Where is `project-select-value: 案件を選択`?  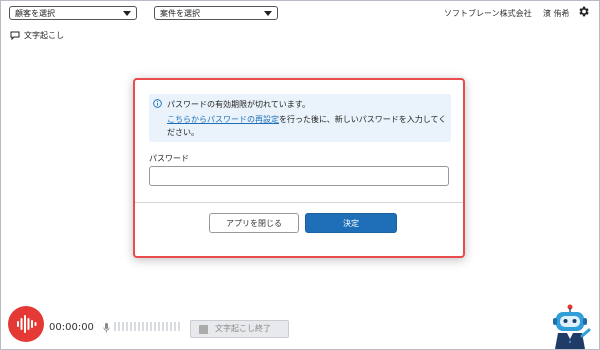 project-select-value: 案件を選択 is located at coordinates (180, 13).